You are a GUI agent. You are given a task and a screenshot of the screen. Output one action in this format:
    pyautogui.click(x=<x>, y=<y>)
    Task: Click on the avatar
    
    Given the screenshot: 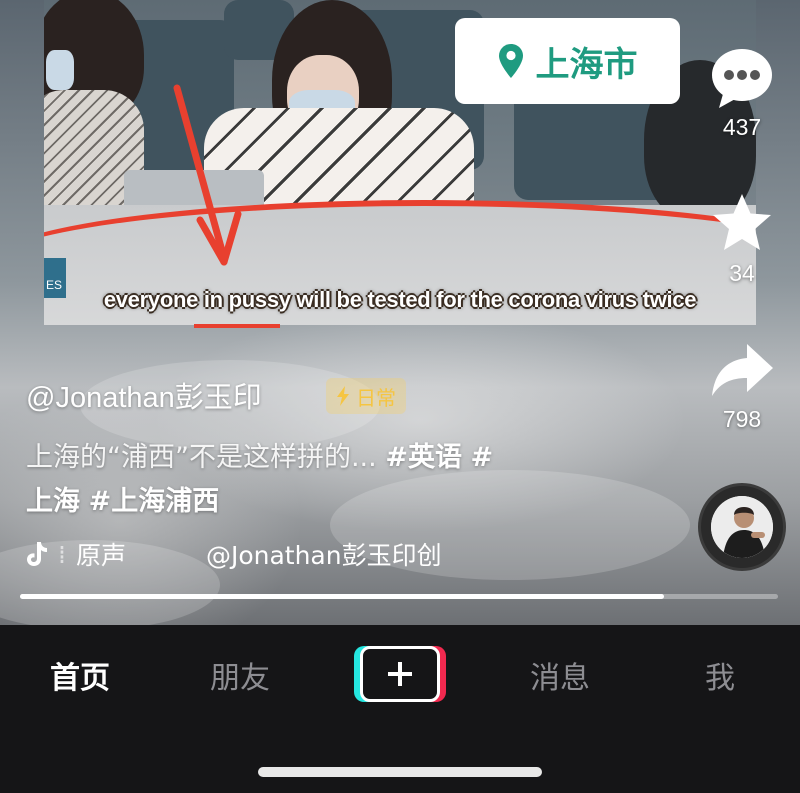 What is the action you would take?
    pyautogui.click(x=742, y=527)
    